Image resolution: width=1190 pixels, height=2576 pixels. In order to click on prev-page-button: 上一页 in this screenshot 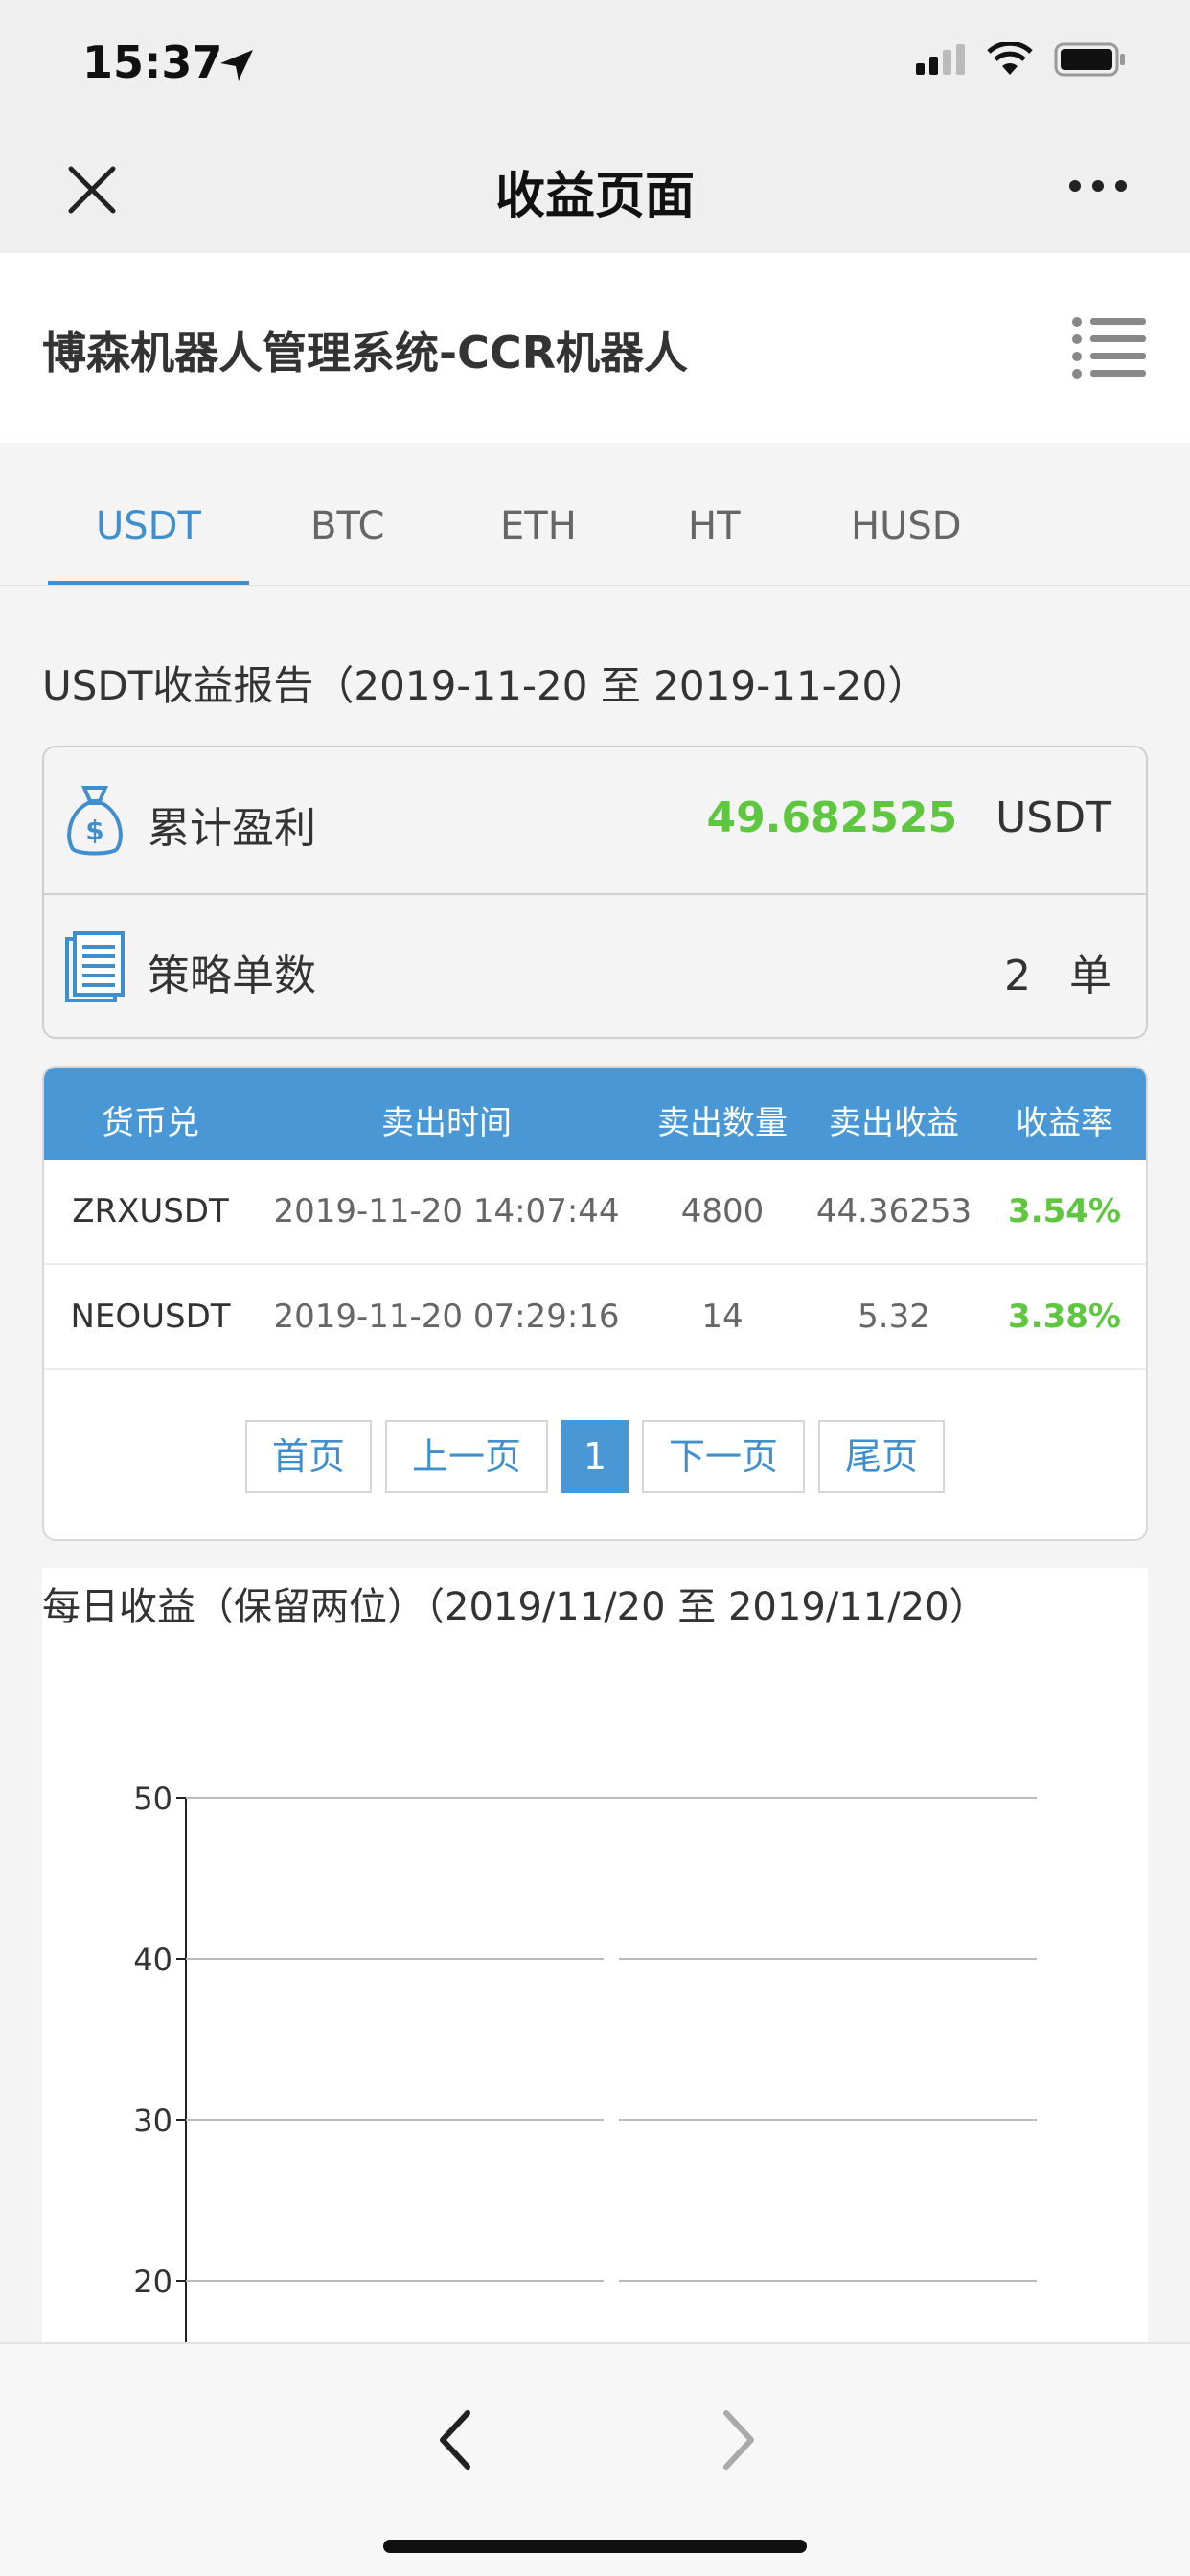, I will do `click(467, 1456)`.